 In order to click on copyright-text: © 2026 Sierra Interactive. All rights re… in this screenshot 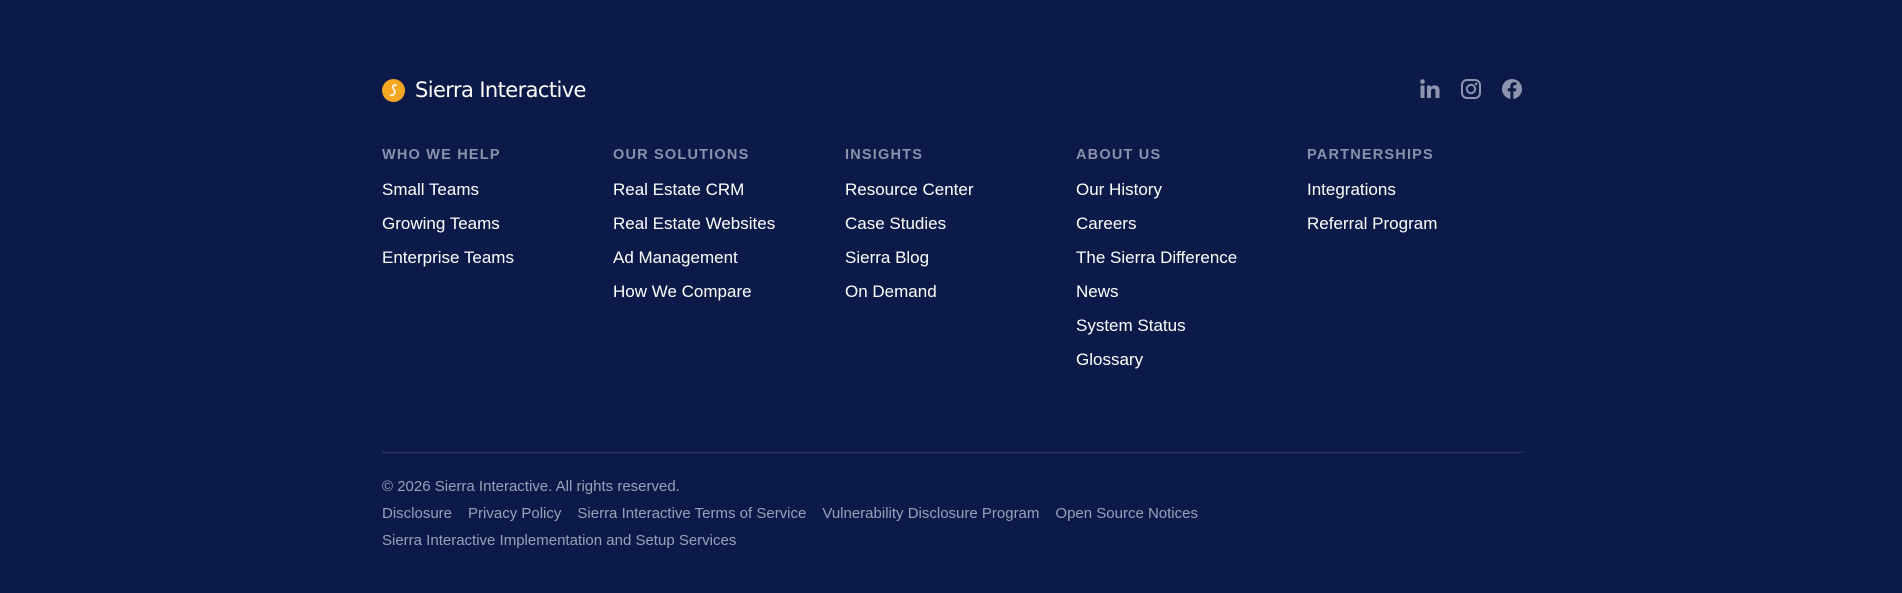, I will do `click(531, 486)`.